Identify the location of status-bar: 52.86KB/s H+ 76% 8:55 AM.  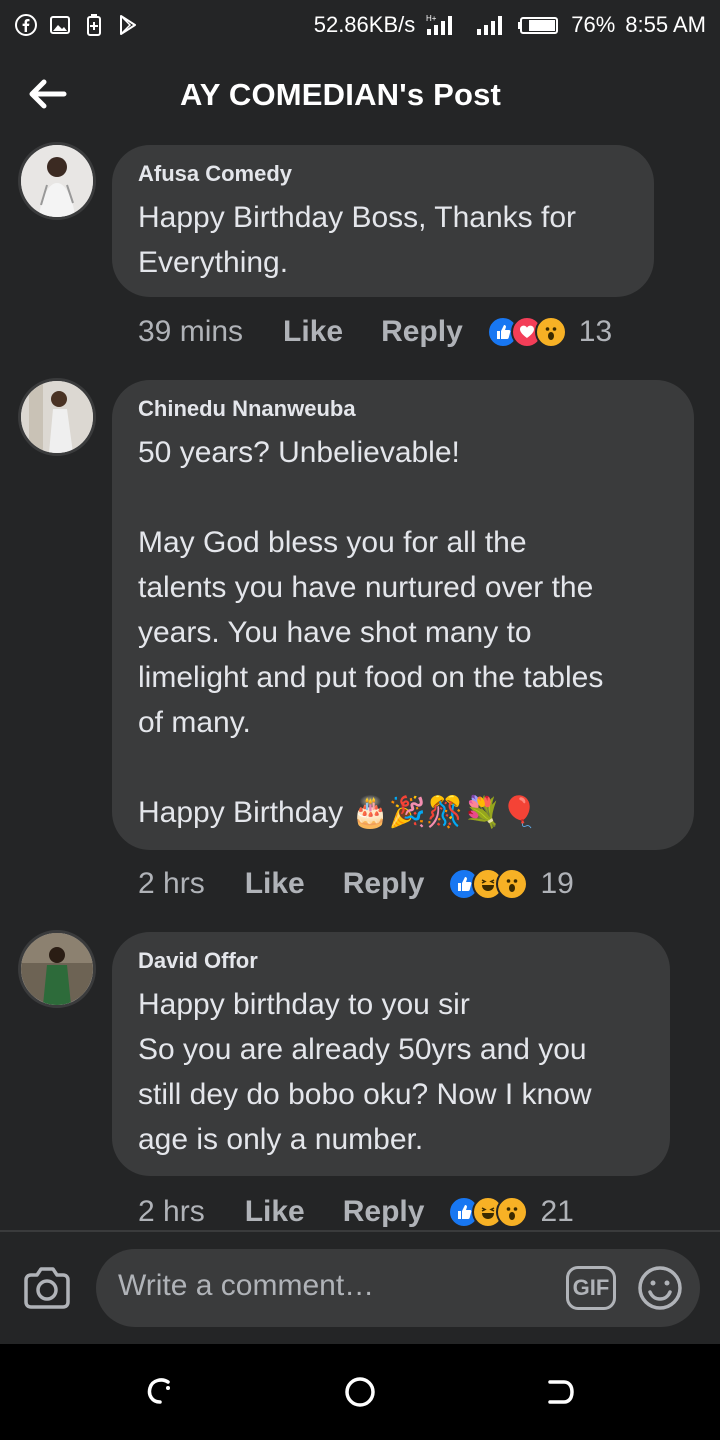
(360, 25).